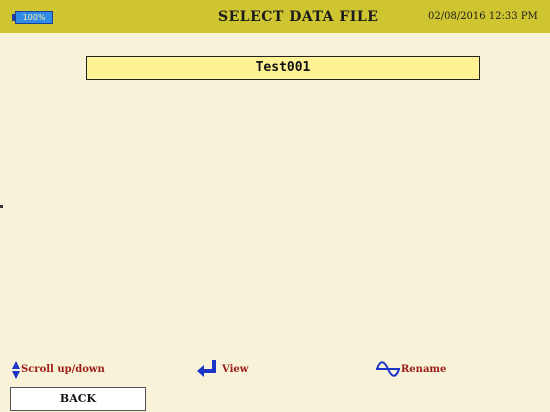 The width and height of the screenshot is (550, 412). I want to click on sine-wave-icon, so click(388, 369).